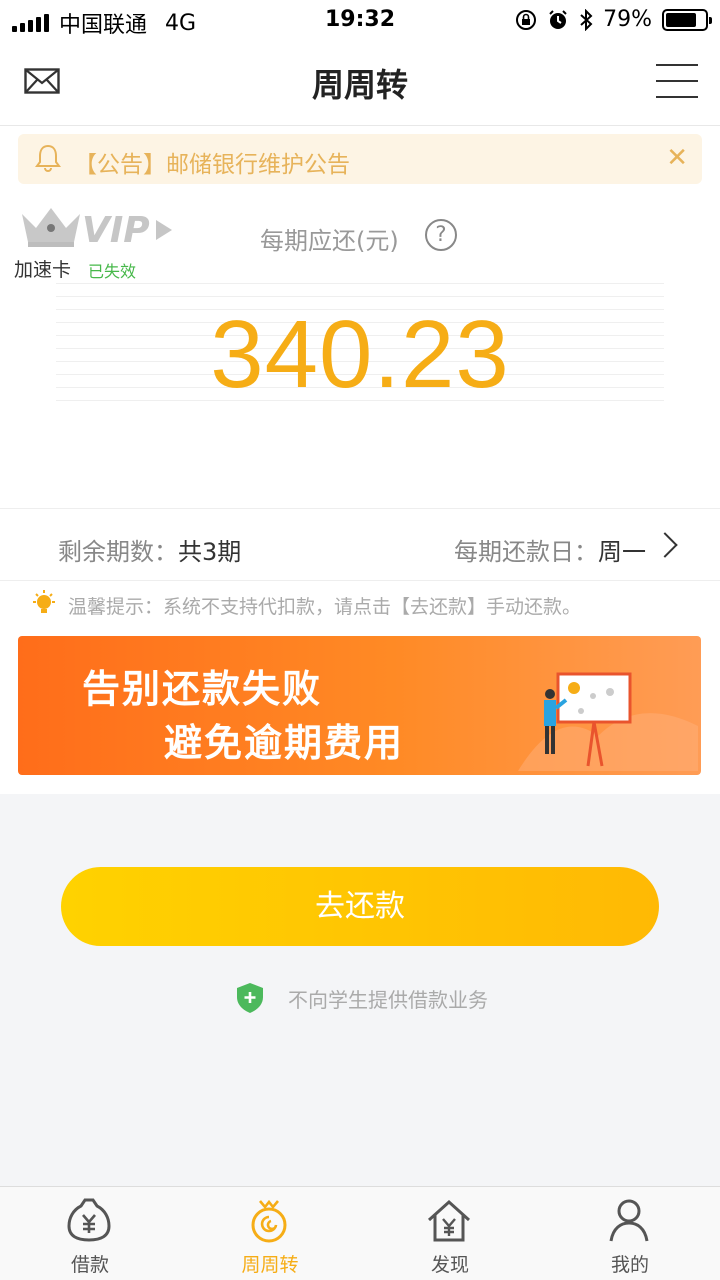 Image resolution: width=720 pixels, height=1280 pixels. I want to click on remaining-value: 共3期, so click(210, 552).